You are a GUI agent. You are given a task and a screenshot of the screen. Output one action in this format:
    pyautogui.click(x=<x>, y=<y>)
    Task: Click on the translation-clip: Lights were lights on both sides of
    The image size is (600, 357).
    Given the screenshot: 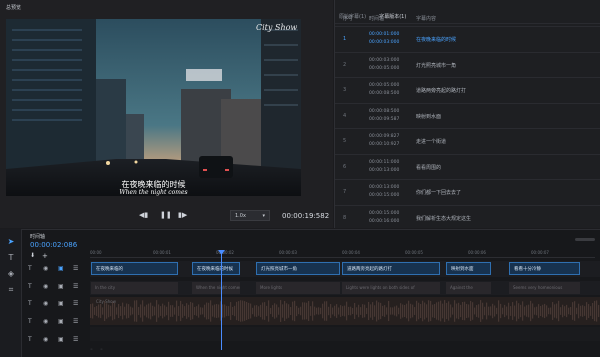 What is the action you would take?
    pyautogui.click(x=391, y=288)
    